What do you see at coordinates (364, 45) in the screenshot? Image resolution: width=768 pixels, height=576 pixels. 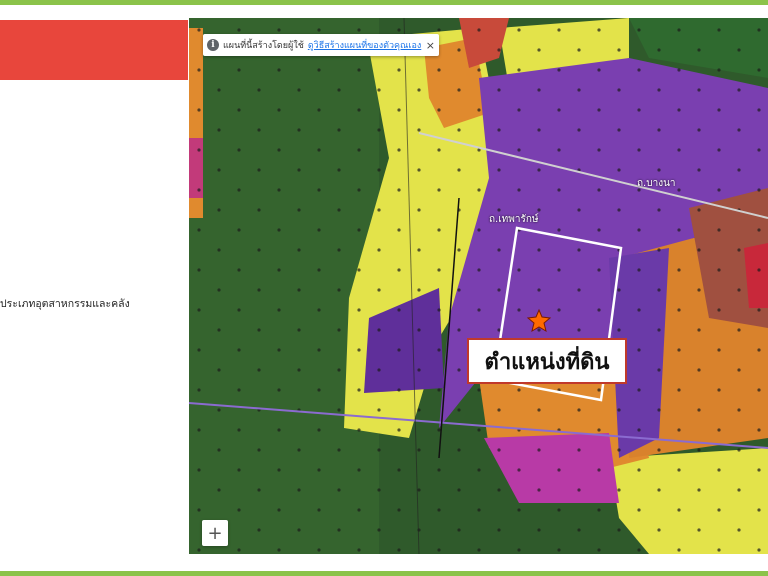 I see `create-map-link: ดูวิธีสร้างแผนที่ของตัวคุณเอง` at bounding box center [364, 45].